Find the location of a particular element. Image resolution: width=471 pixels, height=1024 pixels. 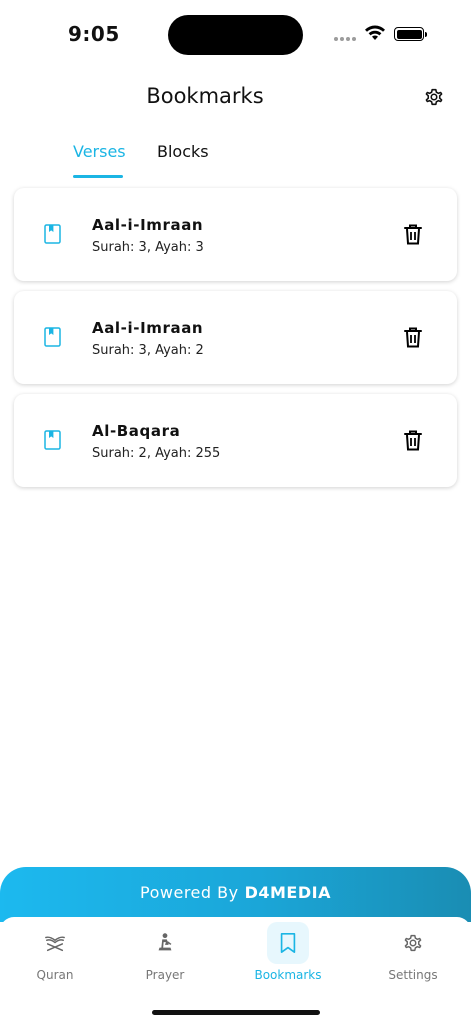

powered-by-banner: Powered By D4MEDIA is located at coordinates (235, 894).